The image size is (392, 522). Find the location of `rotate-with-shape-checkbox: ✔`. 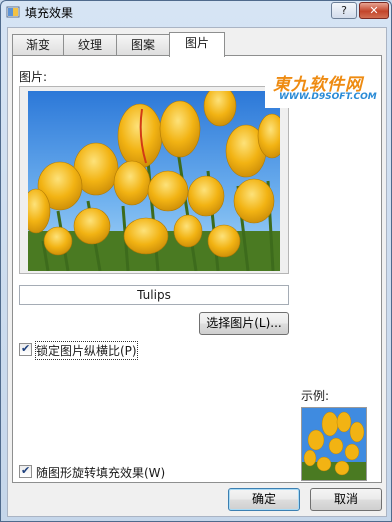

rotate-with-shape-checkbox: ✔ is located at coordinates (25, 471).